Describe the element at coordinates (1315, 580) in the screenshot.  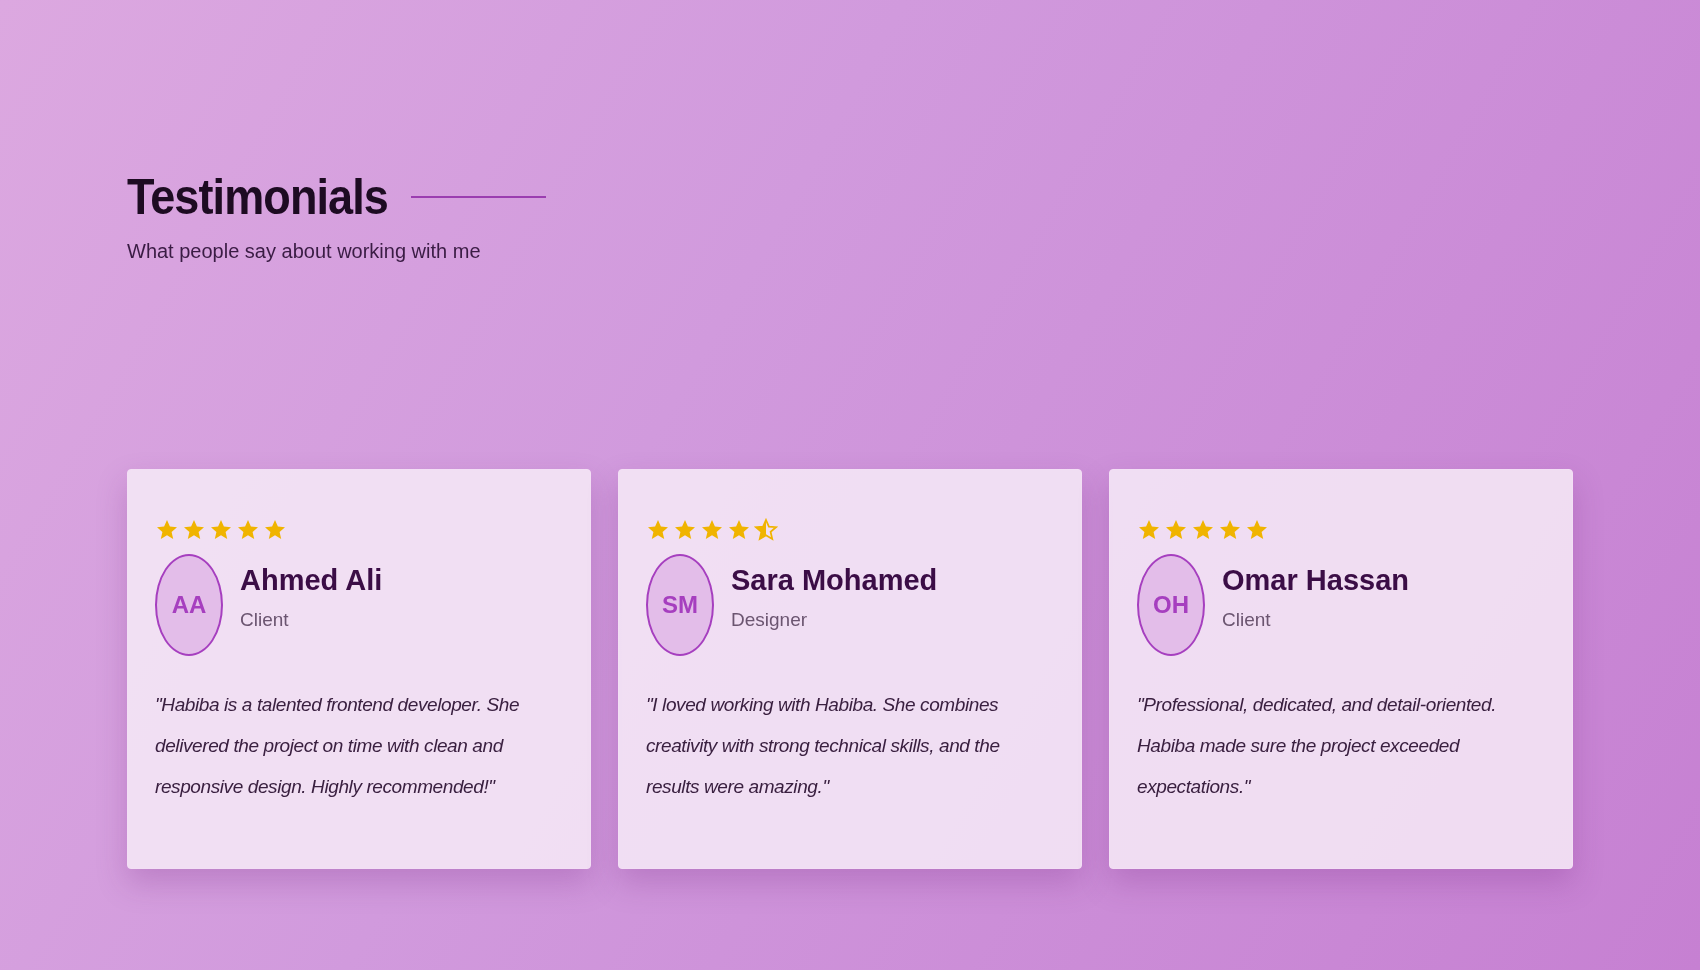
I see `person-name: Omar Hassan` at that location.